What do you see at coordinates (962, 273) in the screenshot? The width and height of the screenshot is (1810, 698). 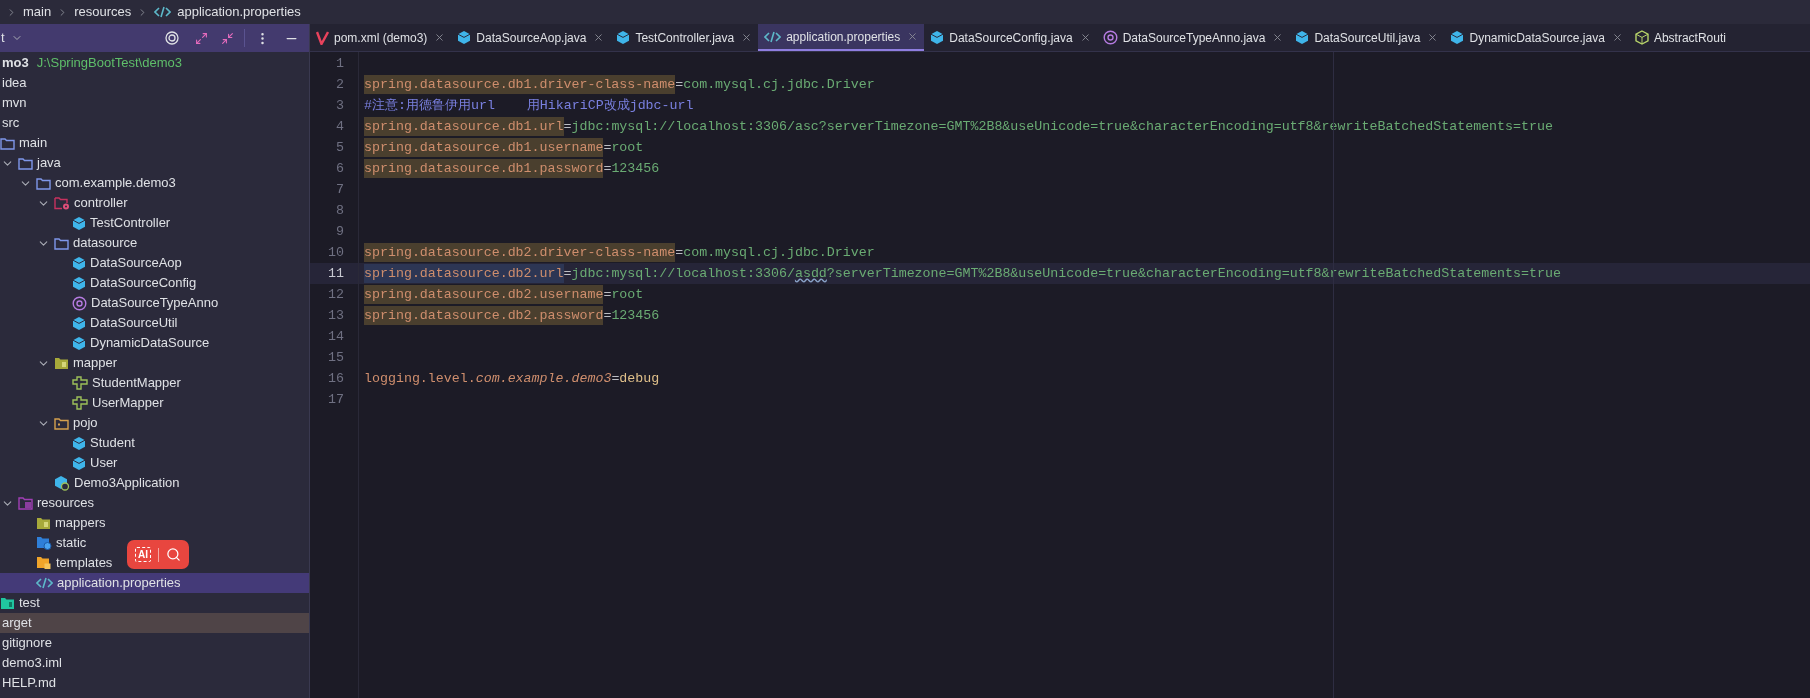 I see `code-line: spring.datasource.db2.url=jdbc:mysql://localhost:3306/asdd?serverTimezone=GMT%2B8&useUnicode=true&characterEncoding=utf8&rewriteBatchedStatements=true` at bounding box center [962, 273].